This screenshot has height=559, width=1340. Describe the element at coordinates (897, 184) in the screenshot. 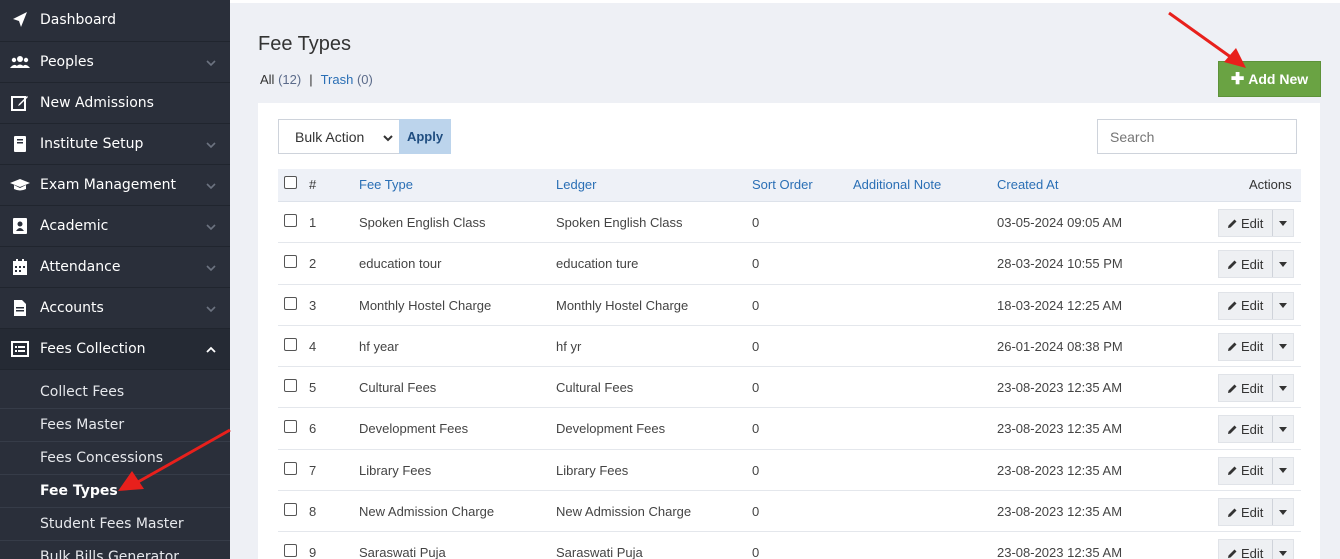

I see `col-additional-note: Additional Note` at that location.